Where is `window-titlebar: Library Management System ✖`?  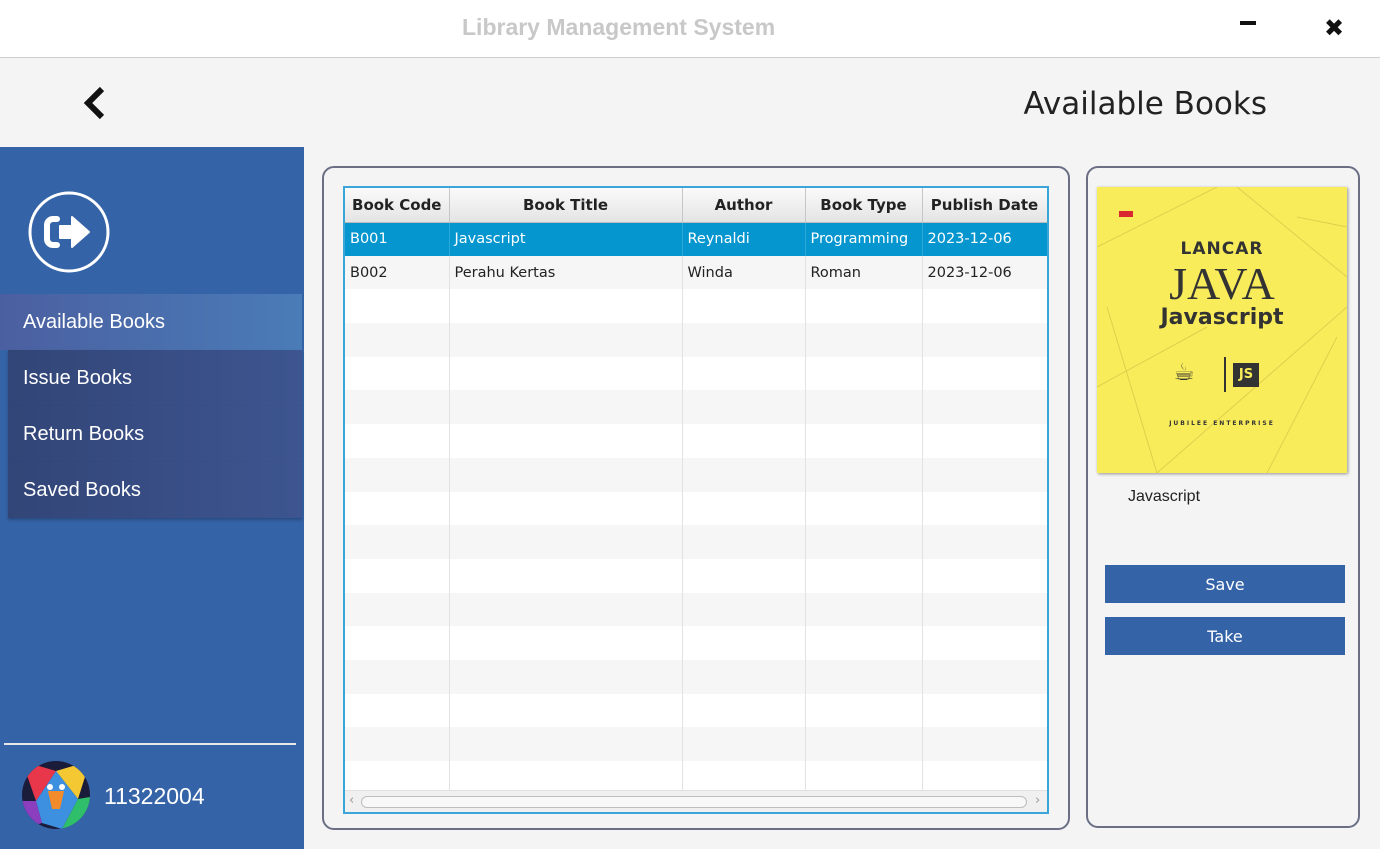 window-titlebar: Library Management System ✖ is located at coordinates (690, 29).